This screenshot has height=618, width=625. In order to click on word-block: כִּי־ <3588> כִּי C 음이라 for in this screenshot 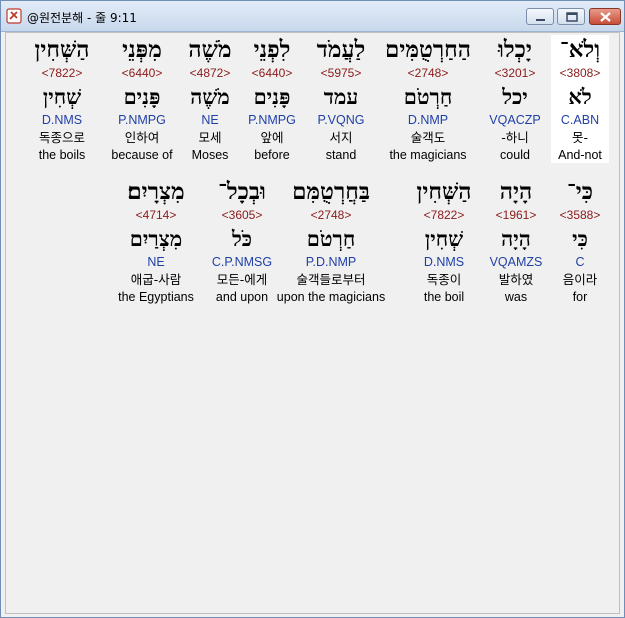, I will do `click(580, 241)`.